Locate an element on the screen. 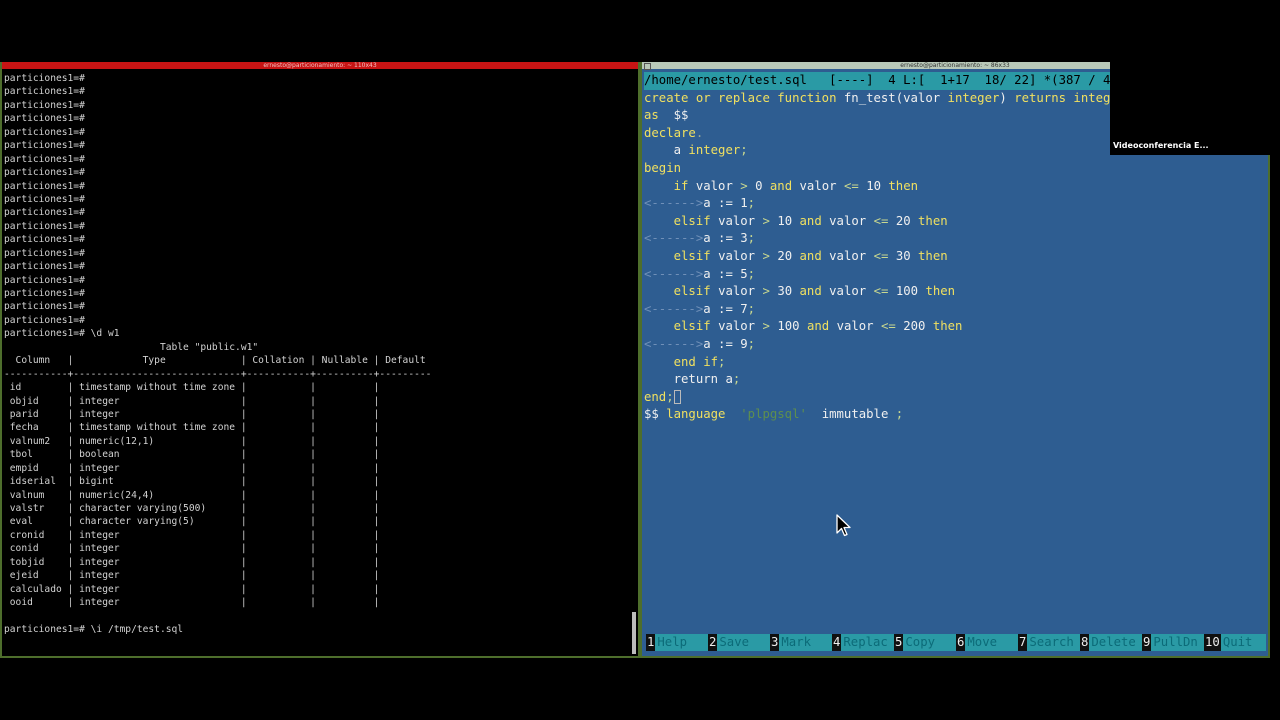 The height and width of the screenshot is (720, 1280). table-caption: Table "public.w1" is located at coordinates (131, 347).